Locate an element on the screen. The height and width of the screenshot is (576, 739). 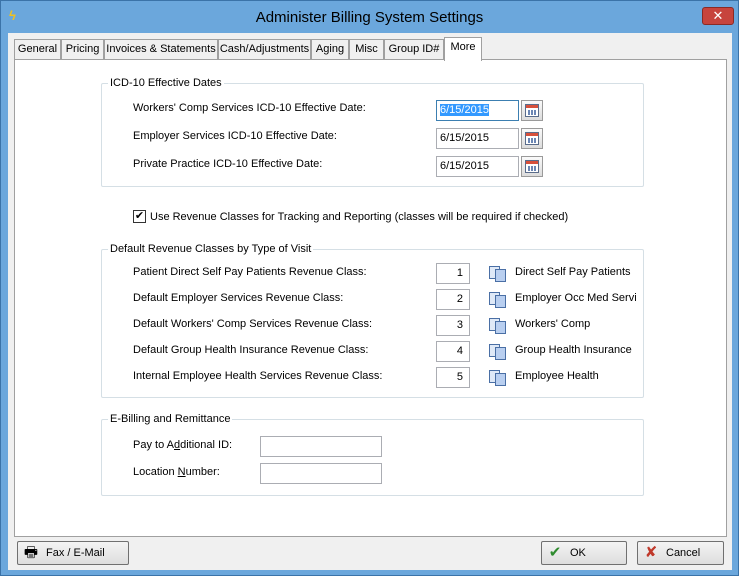
tab-invoices-statements: Invoices & Statements is located at coordinates (161, 49).